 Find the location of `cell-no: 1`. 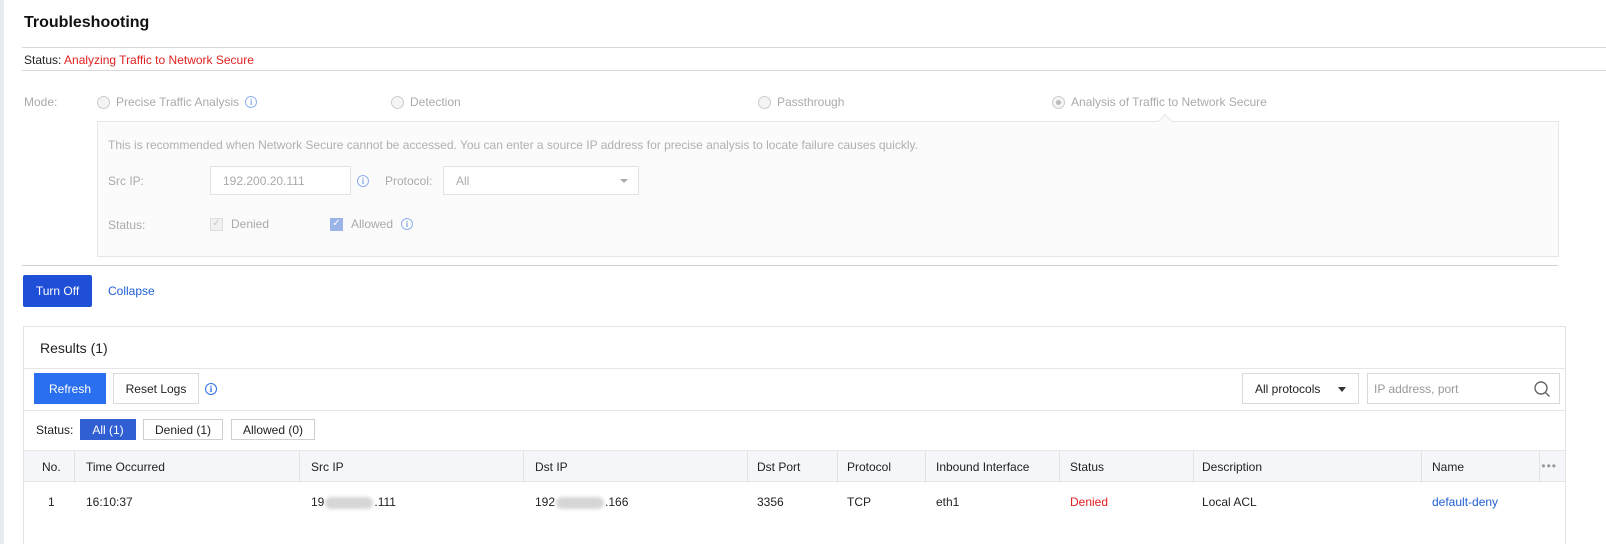

cell-no: 1 is located at coordinates (51, 502).